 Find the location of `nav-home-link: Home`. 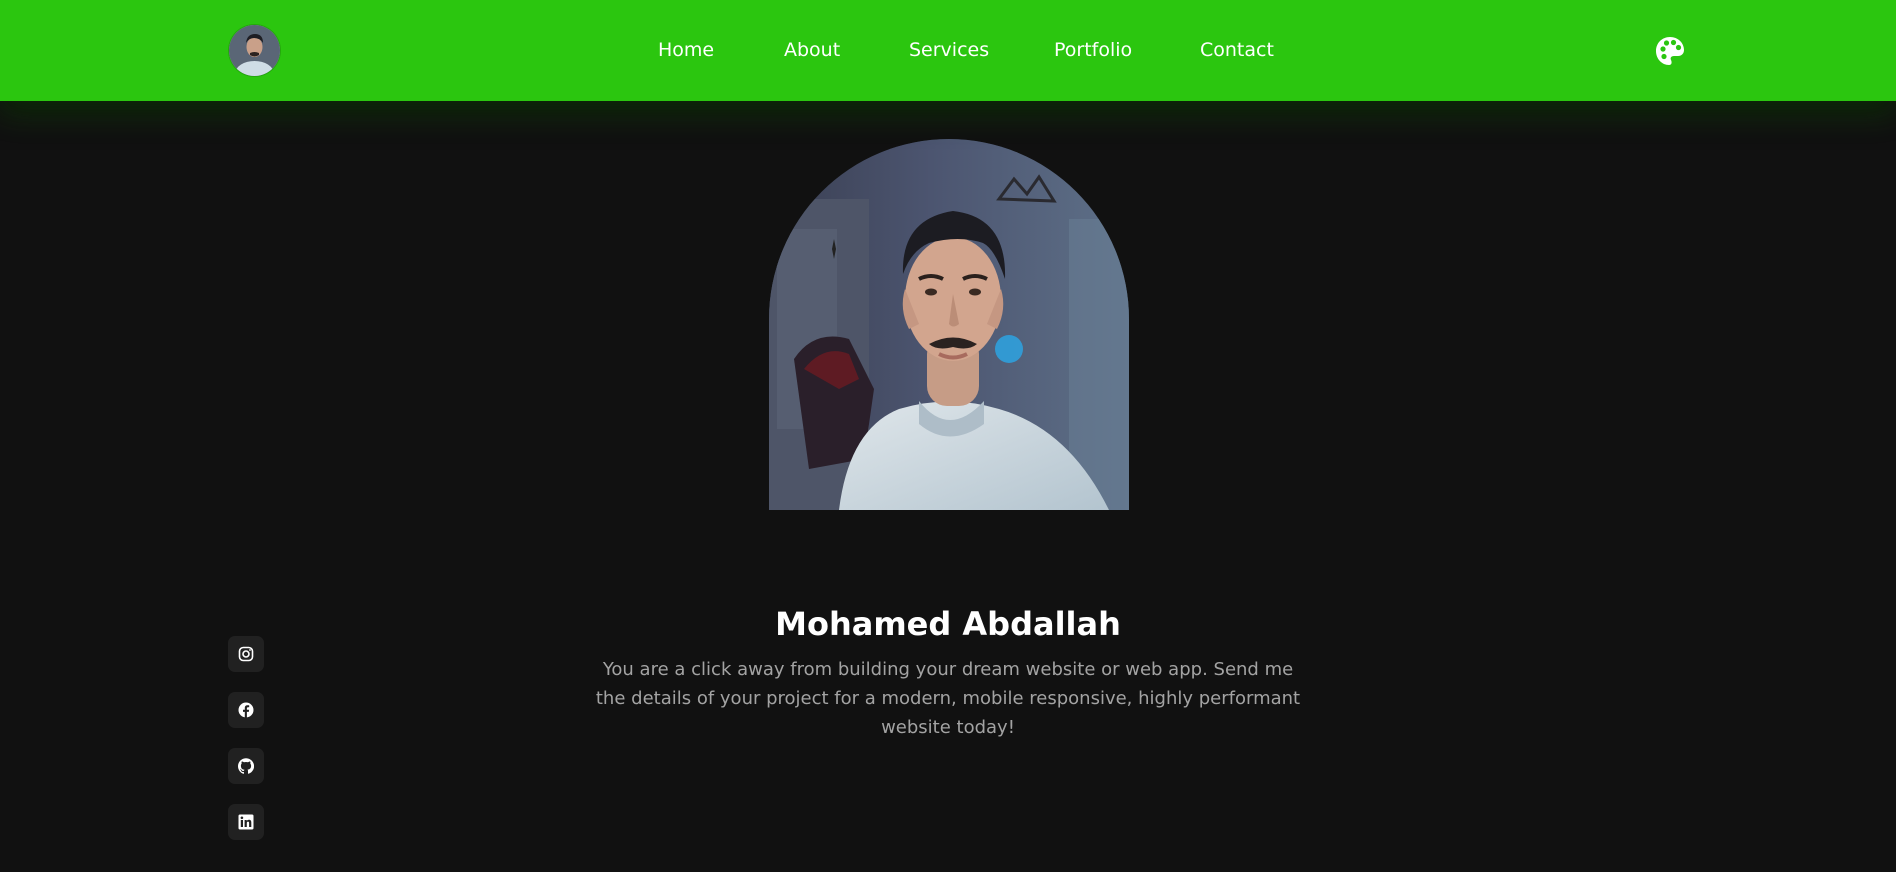

nav-home-link: Home is located at coordinates (686, 50).